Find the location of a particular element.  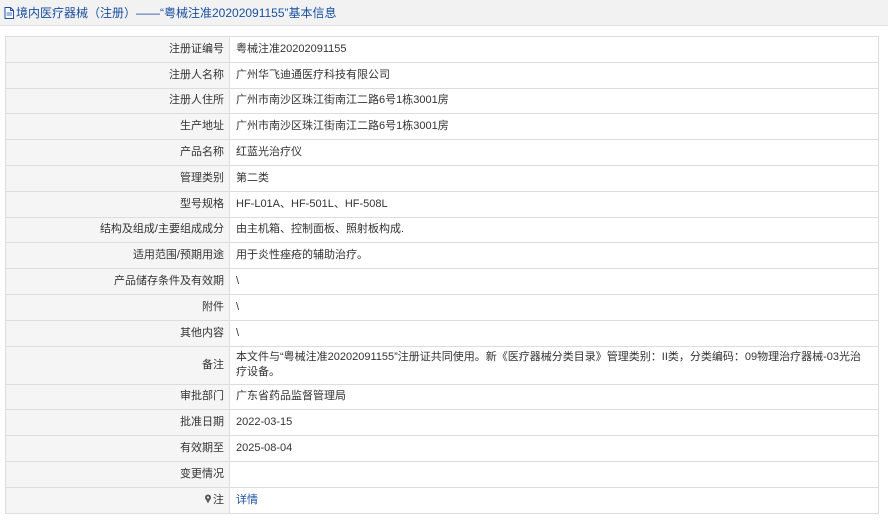

row-value: 2022-03-15 is located at coordinates (554, 423).